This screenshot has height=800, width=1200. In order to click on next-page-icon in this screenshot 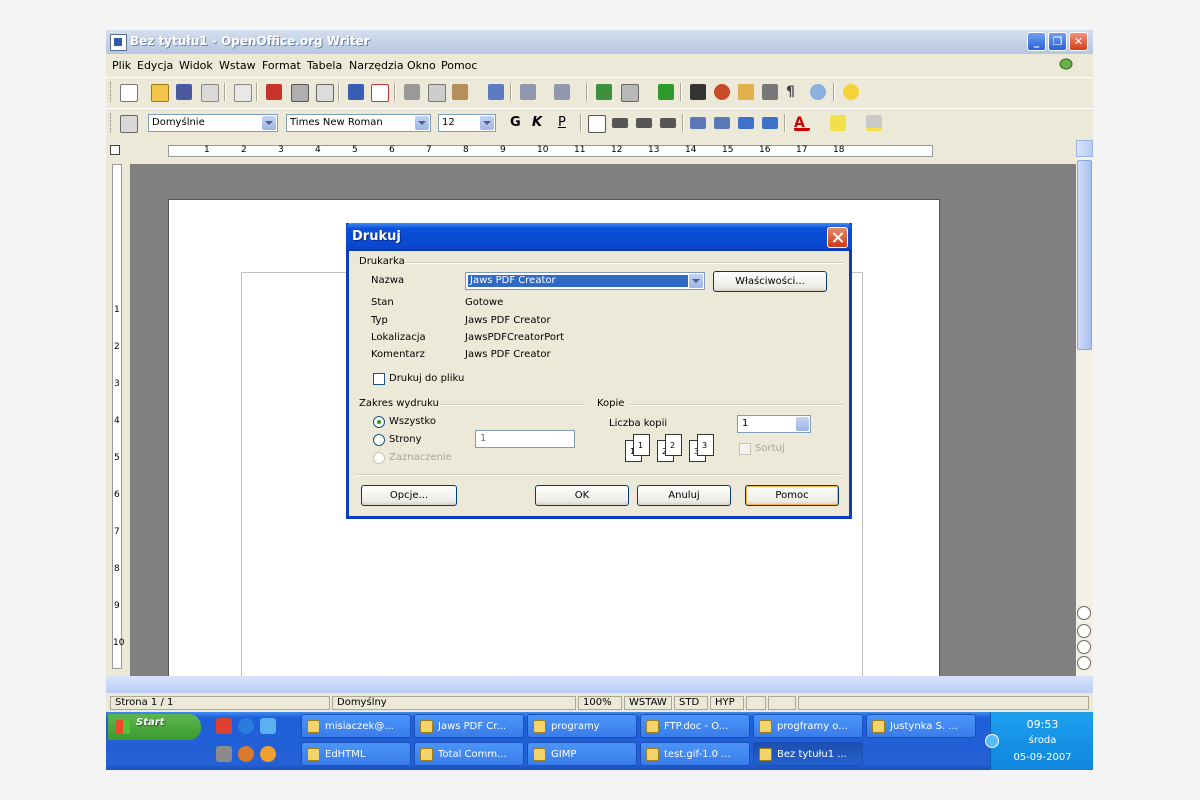, I will do `click(1084, 663)`.